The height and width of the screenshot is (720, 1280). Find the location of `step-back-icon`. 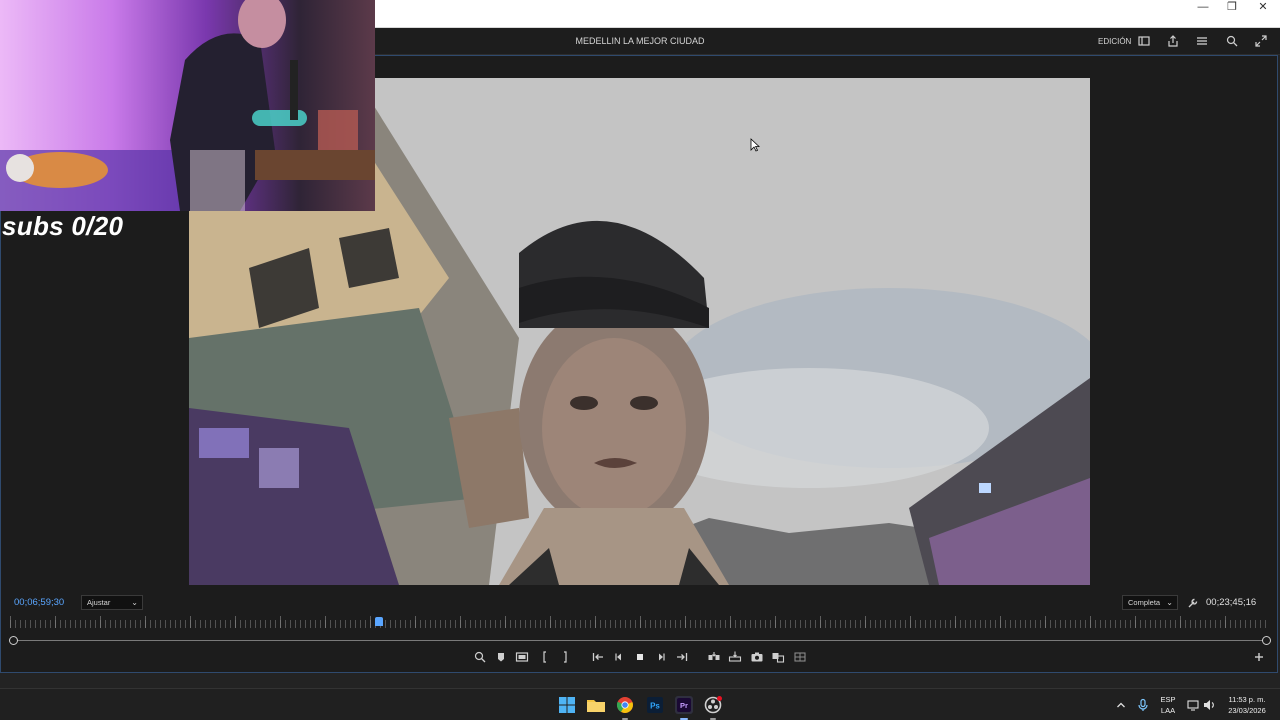

step-back-icon is located at coordinates (619, 657).